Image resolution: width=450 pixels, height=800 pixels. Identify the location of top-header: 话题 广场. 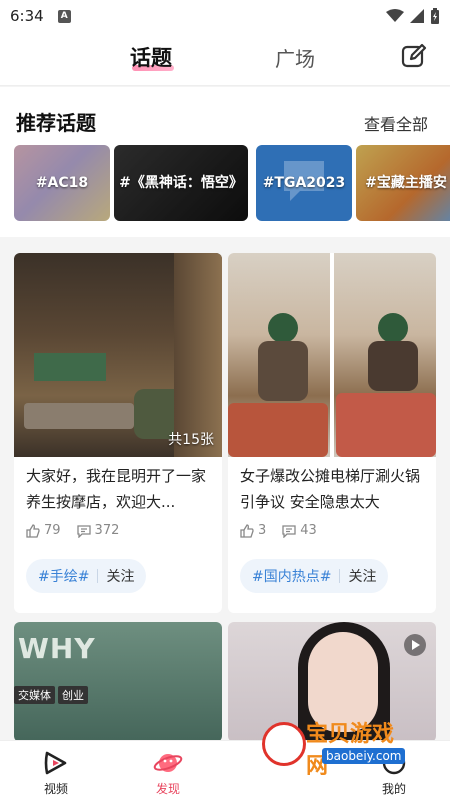
(225, 59).